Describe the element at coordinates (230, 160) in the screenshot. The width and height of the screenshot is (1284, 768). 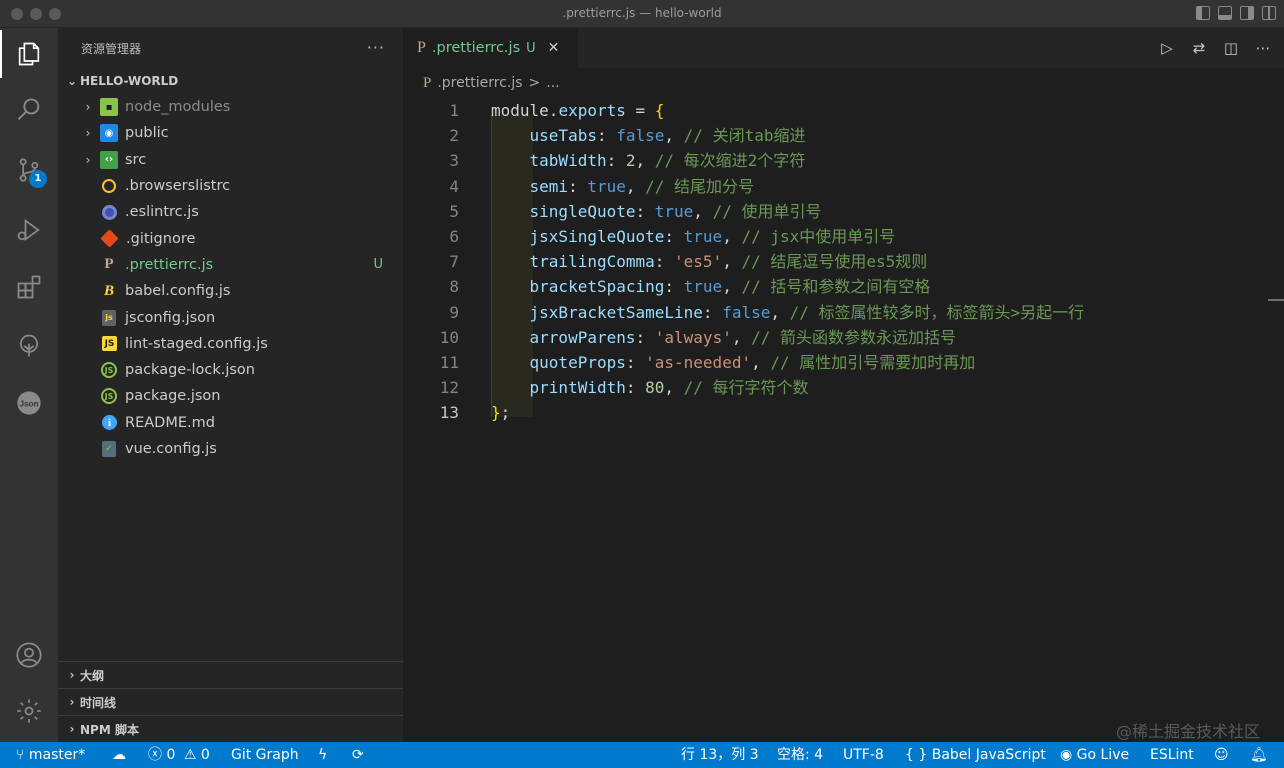
I see `tree-item-src: › ‹› src` at that location.